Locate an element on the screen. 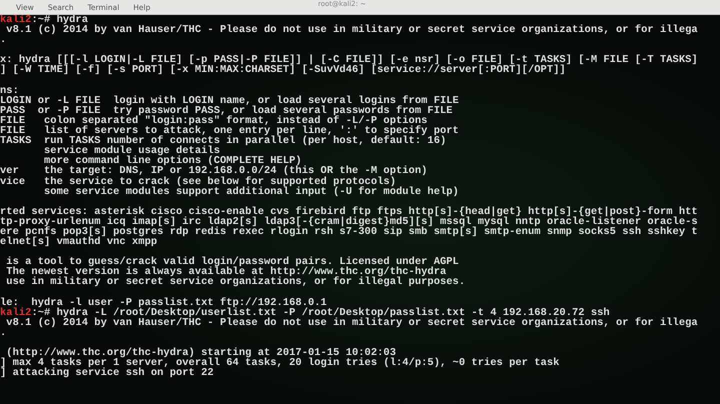 Image resolution: width=720 pixels, height=404 pixels. output-line: use in military or secret service organizations, or for illegal purposes. is located at coordinates (235, 282).